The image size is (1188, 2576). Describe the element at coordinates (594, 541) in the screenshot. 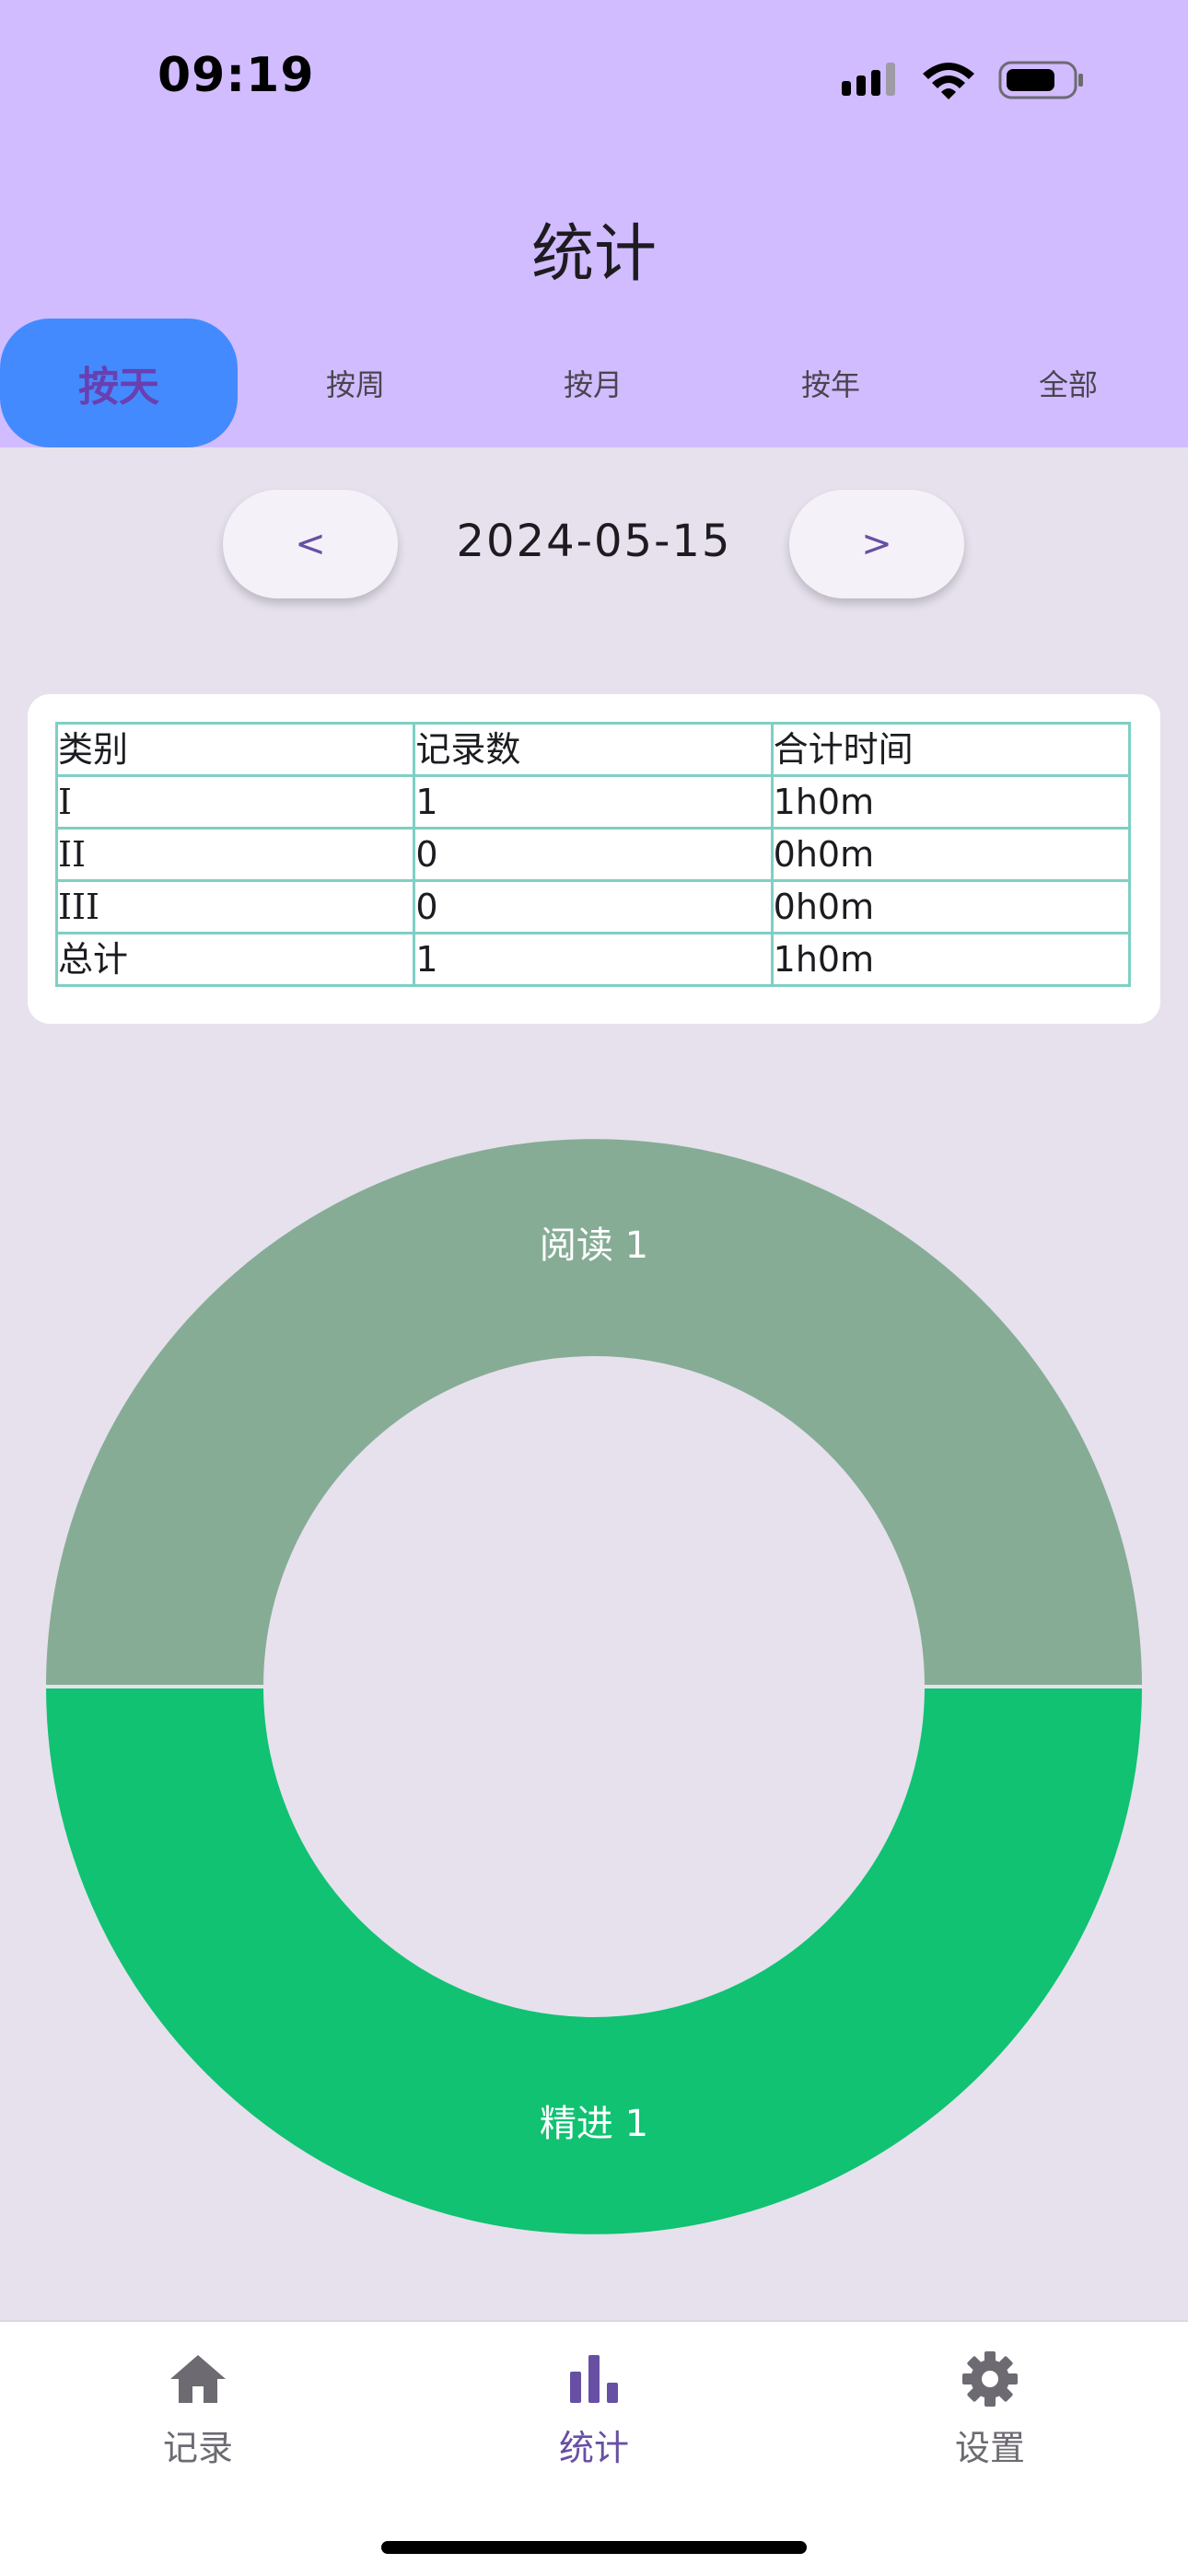

I see `current-date: 2024-05-15` at that location.